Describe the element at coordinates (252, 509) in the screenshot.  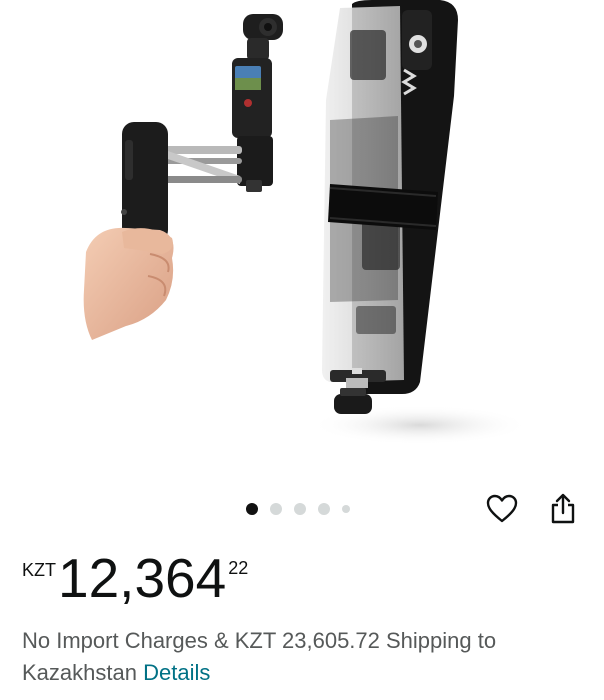
I see `pagination-dot-active` at that location.